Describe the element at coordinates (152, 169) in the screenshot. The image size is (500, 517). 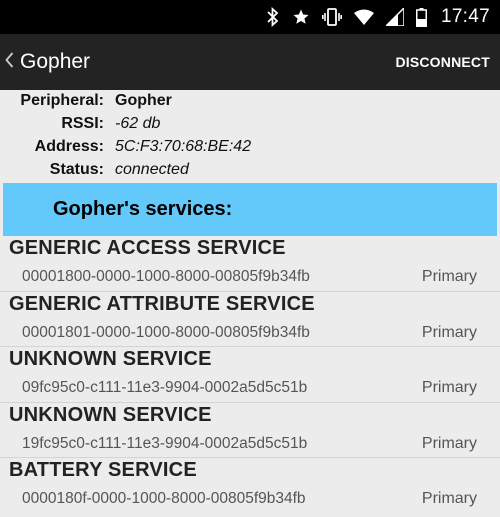
I see `status-value: connected` at that location.